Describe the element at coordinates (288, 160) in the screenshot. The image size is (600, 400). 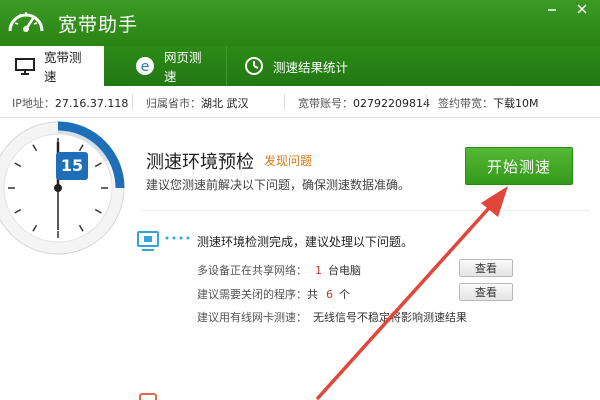
I see `issues-found-link: 发现问题` at that location.